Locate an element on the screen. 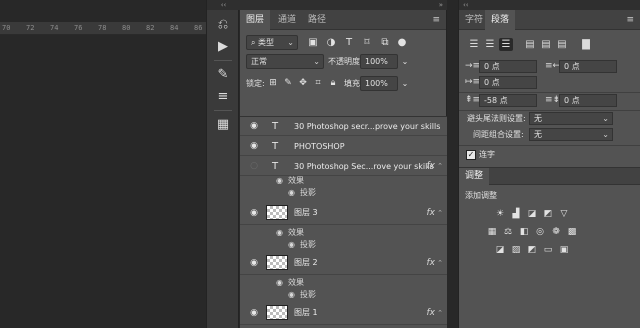 This screenshot has height=328, width=640. layers-collapse-button: » is located at coordinates (343, 5).